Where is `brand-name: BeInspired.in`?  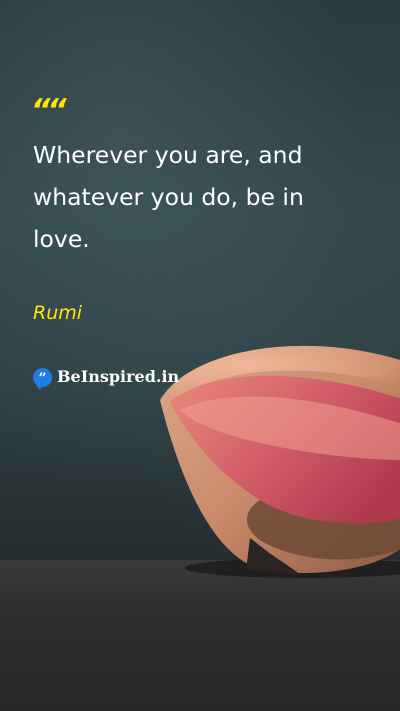
brand-name: BeInspired.in is located at coordinates (118, 376).